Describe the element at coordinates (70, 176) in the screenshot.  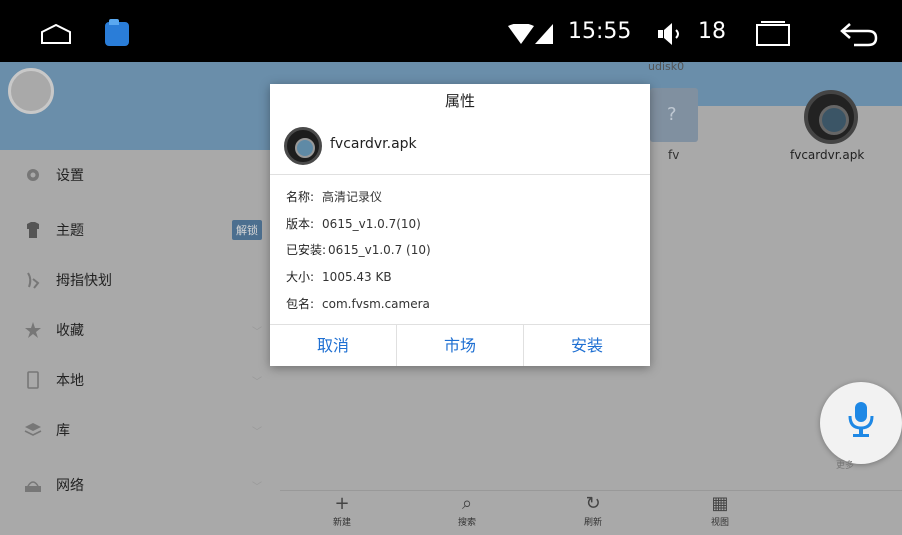
I see `sidebar-item-label: 设置` at that location.